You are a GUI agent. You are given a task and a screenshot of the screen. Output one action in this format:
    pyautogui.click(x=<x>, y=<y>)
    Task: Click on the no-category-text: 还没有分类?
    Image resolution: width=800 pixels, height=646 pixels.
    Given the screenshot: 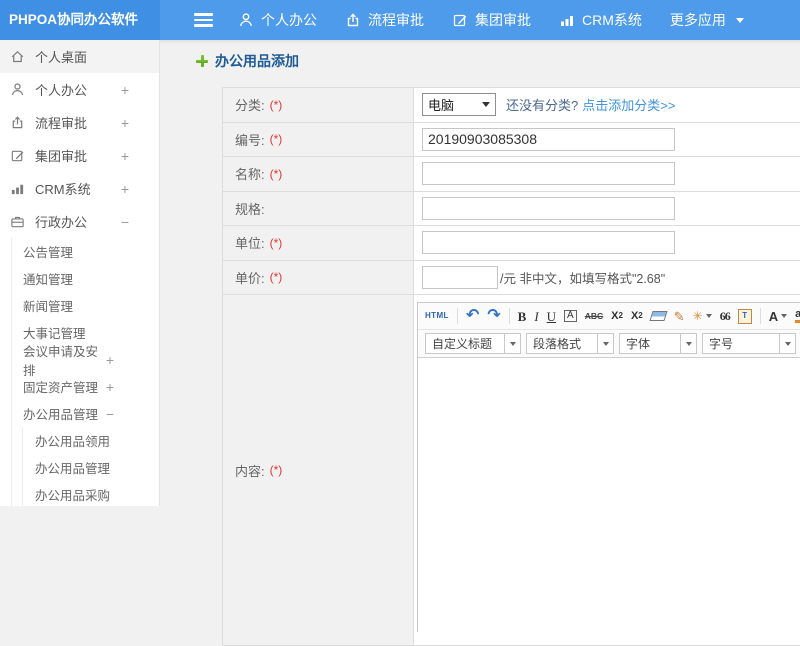 What is the action you would take?
    pyautogui.click(x=542, y=106)
    